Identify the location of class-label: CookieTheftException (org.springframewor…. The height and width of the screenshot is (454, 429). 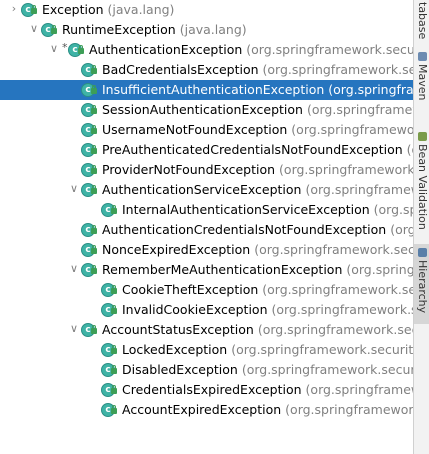
(268, 290).